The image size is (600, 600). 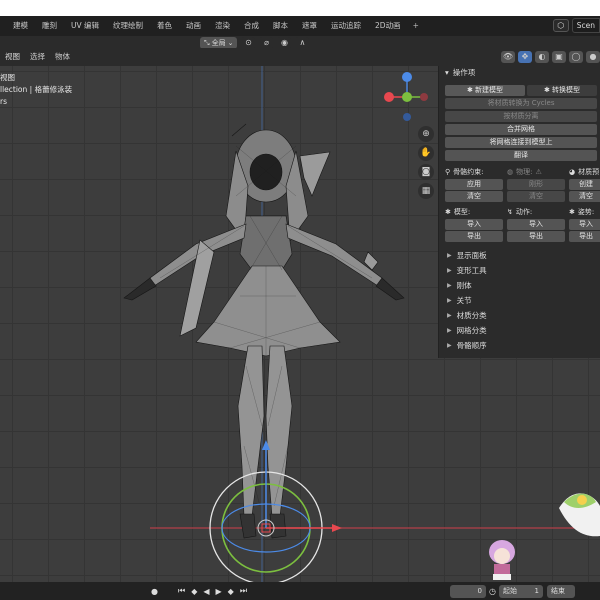 I want to click on z-axis-ball, so click(x=407, y=77).